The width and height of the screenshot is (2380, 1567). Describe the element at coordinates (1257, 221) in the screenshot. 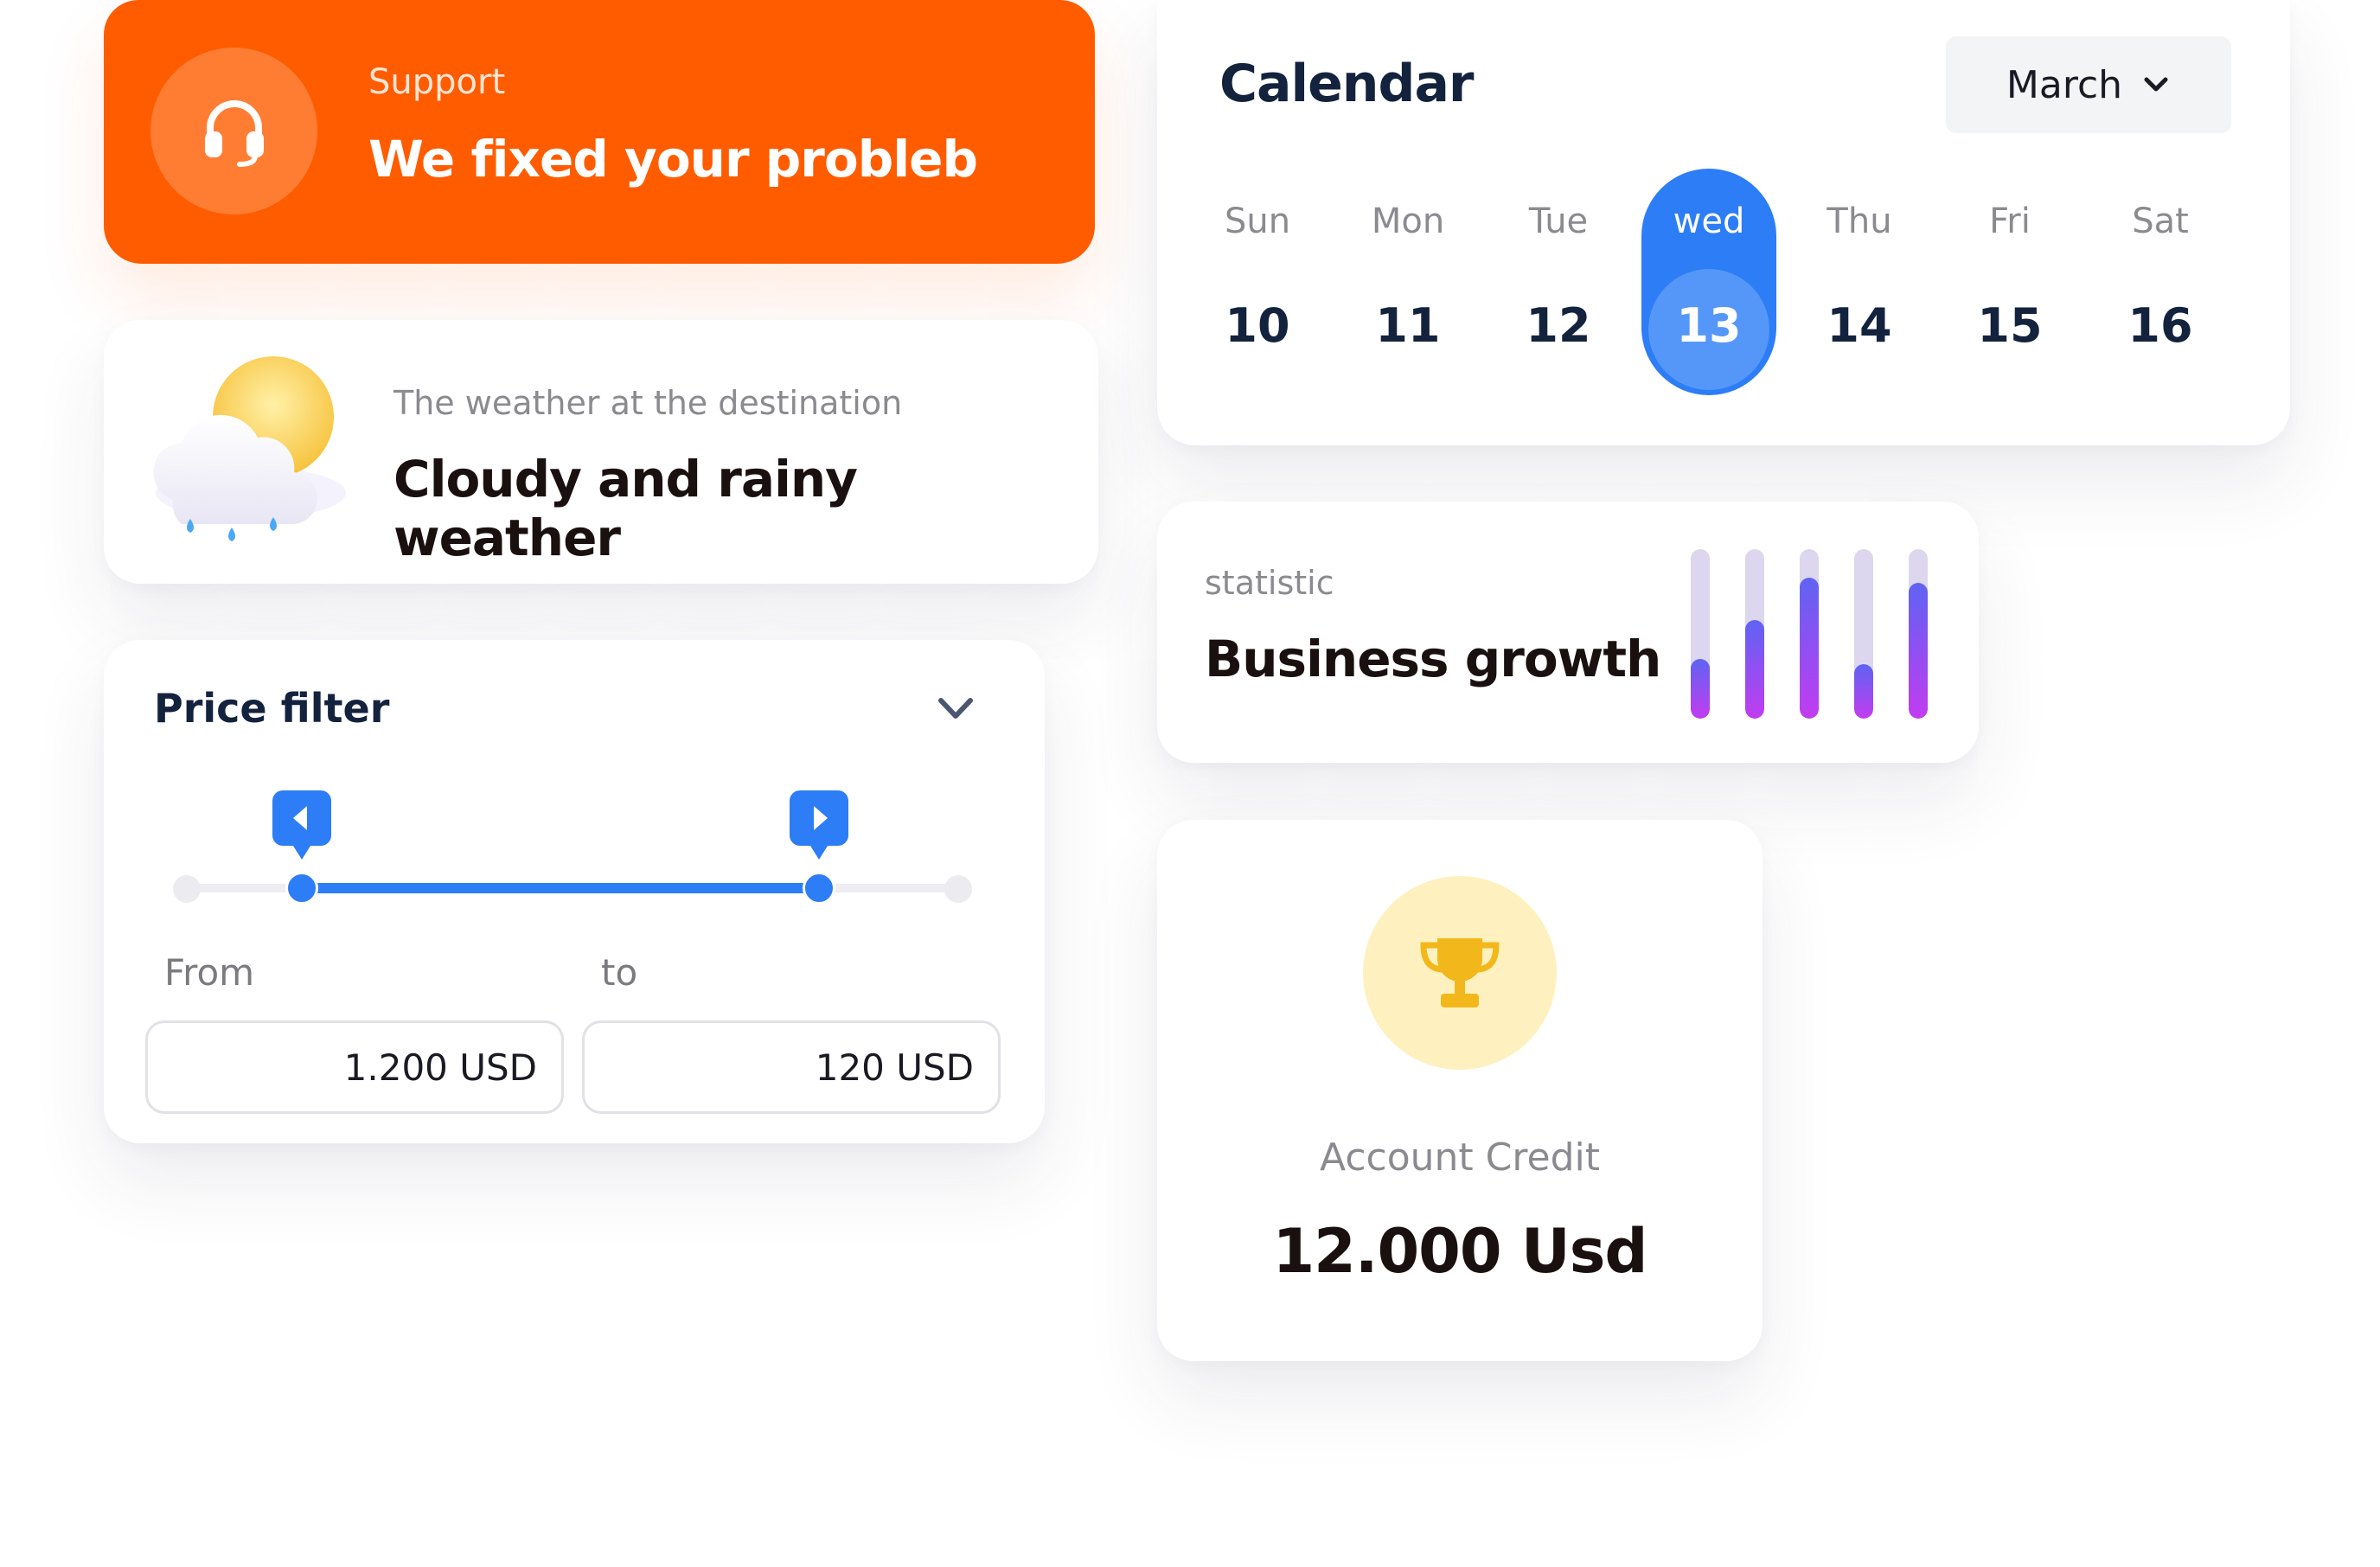

I see `day-name: Sun` at that location.